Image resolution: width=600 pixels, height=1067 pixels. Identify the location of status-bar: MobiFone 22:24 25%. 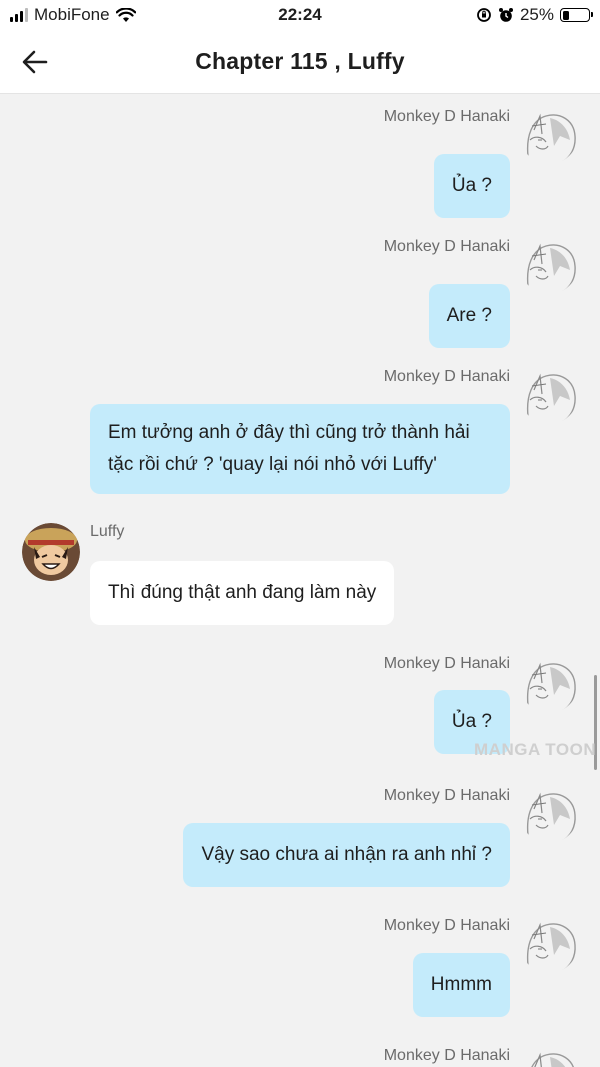
(300, 16).